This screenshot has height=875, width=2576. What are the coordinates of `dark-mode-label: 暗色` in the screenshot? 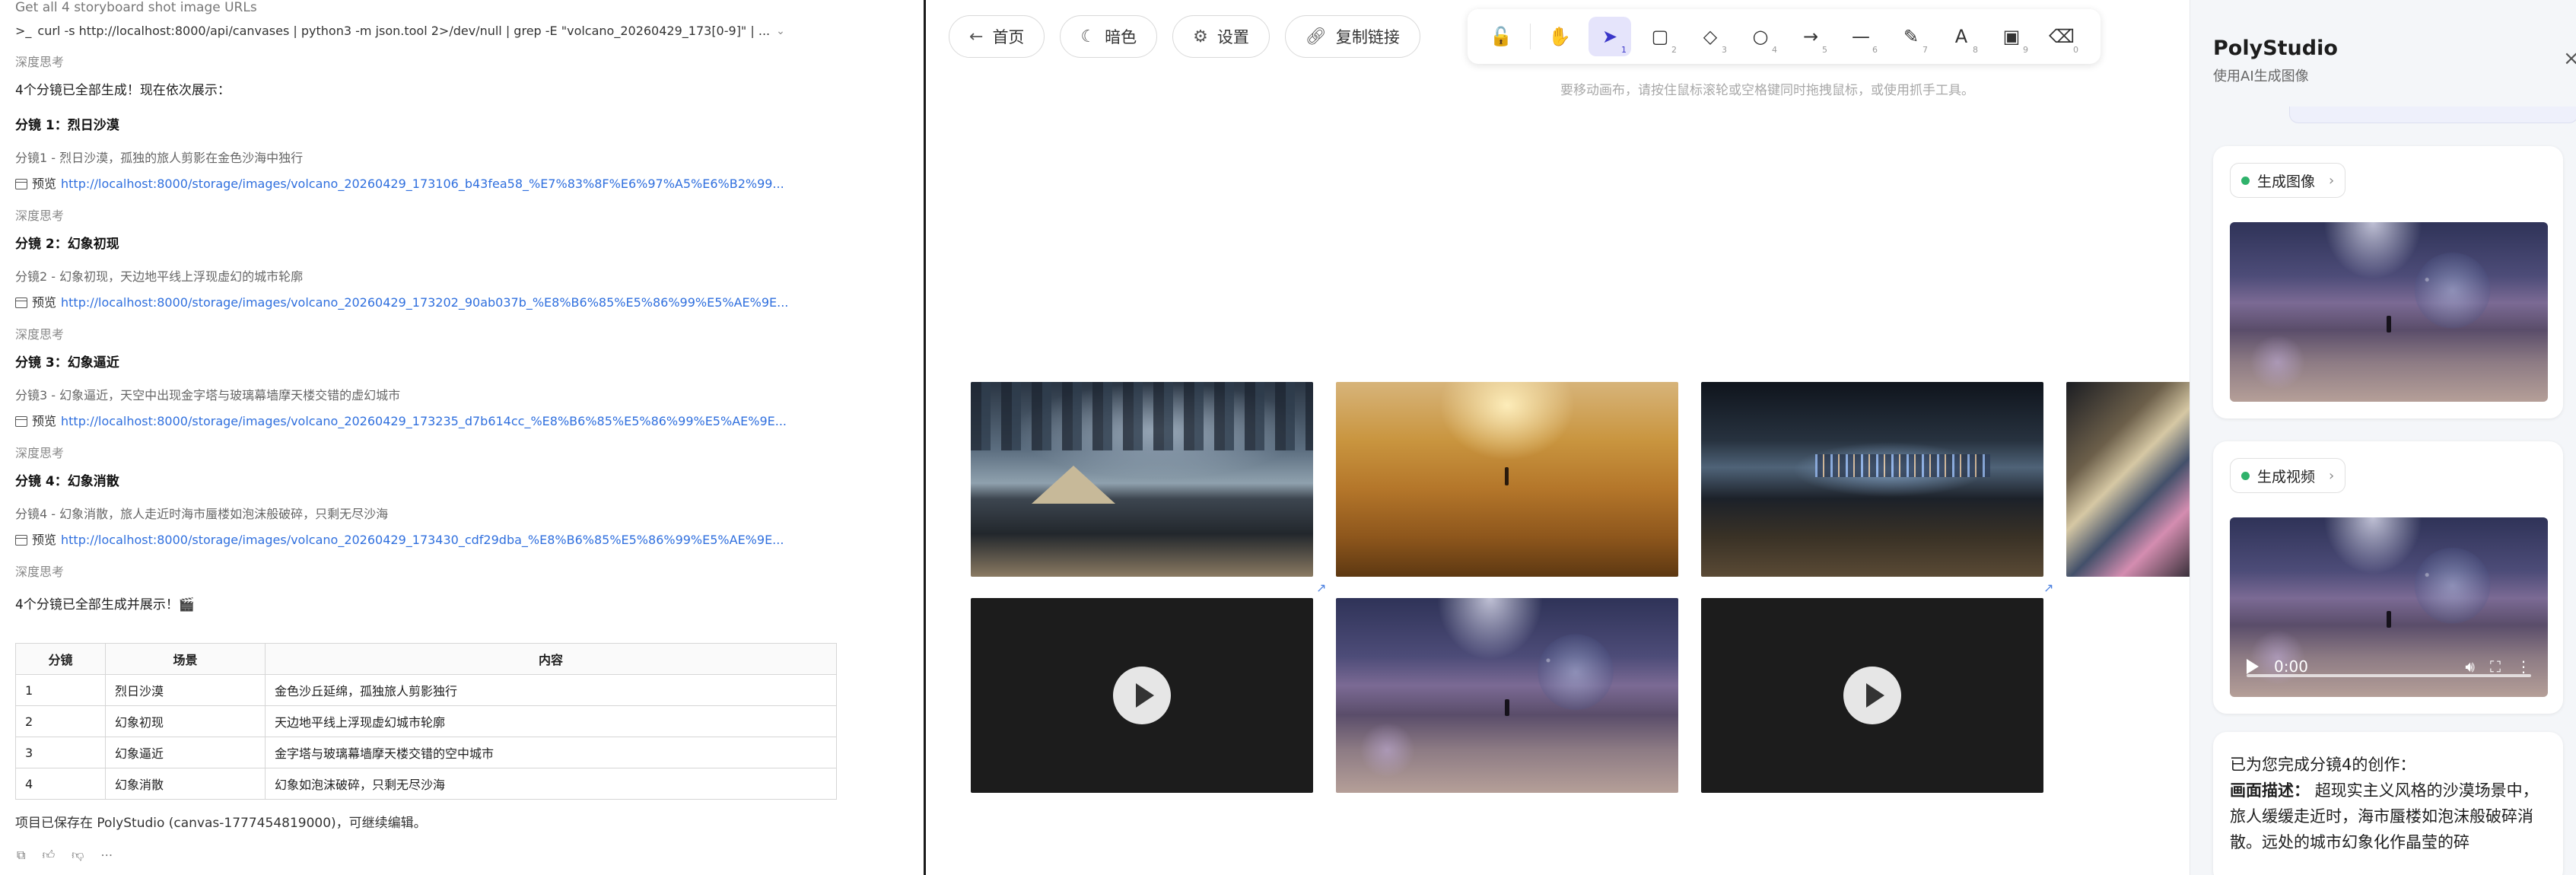 It's located at (1121, 37).